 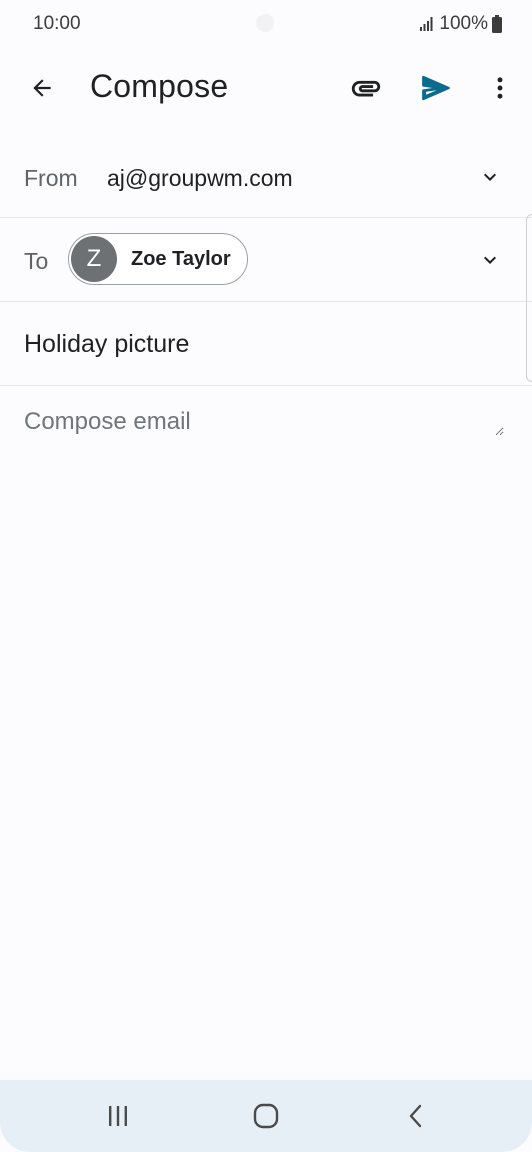 I want to click on from-expand-button, so click(x=490, y=177).